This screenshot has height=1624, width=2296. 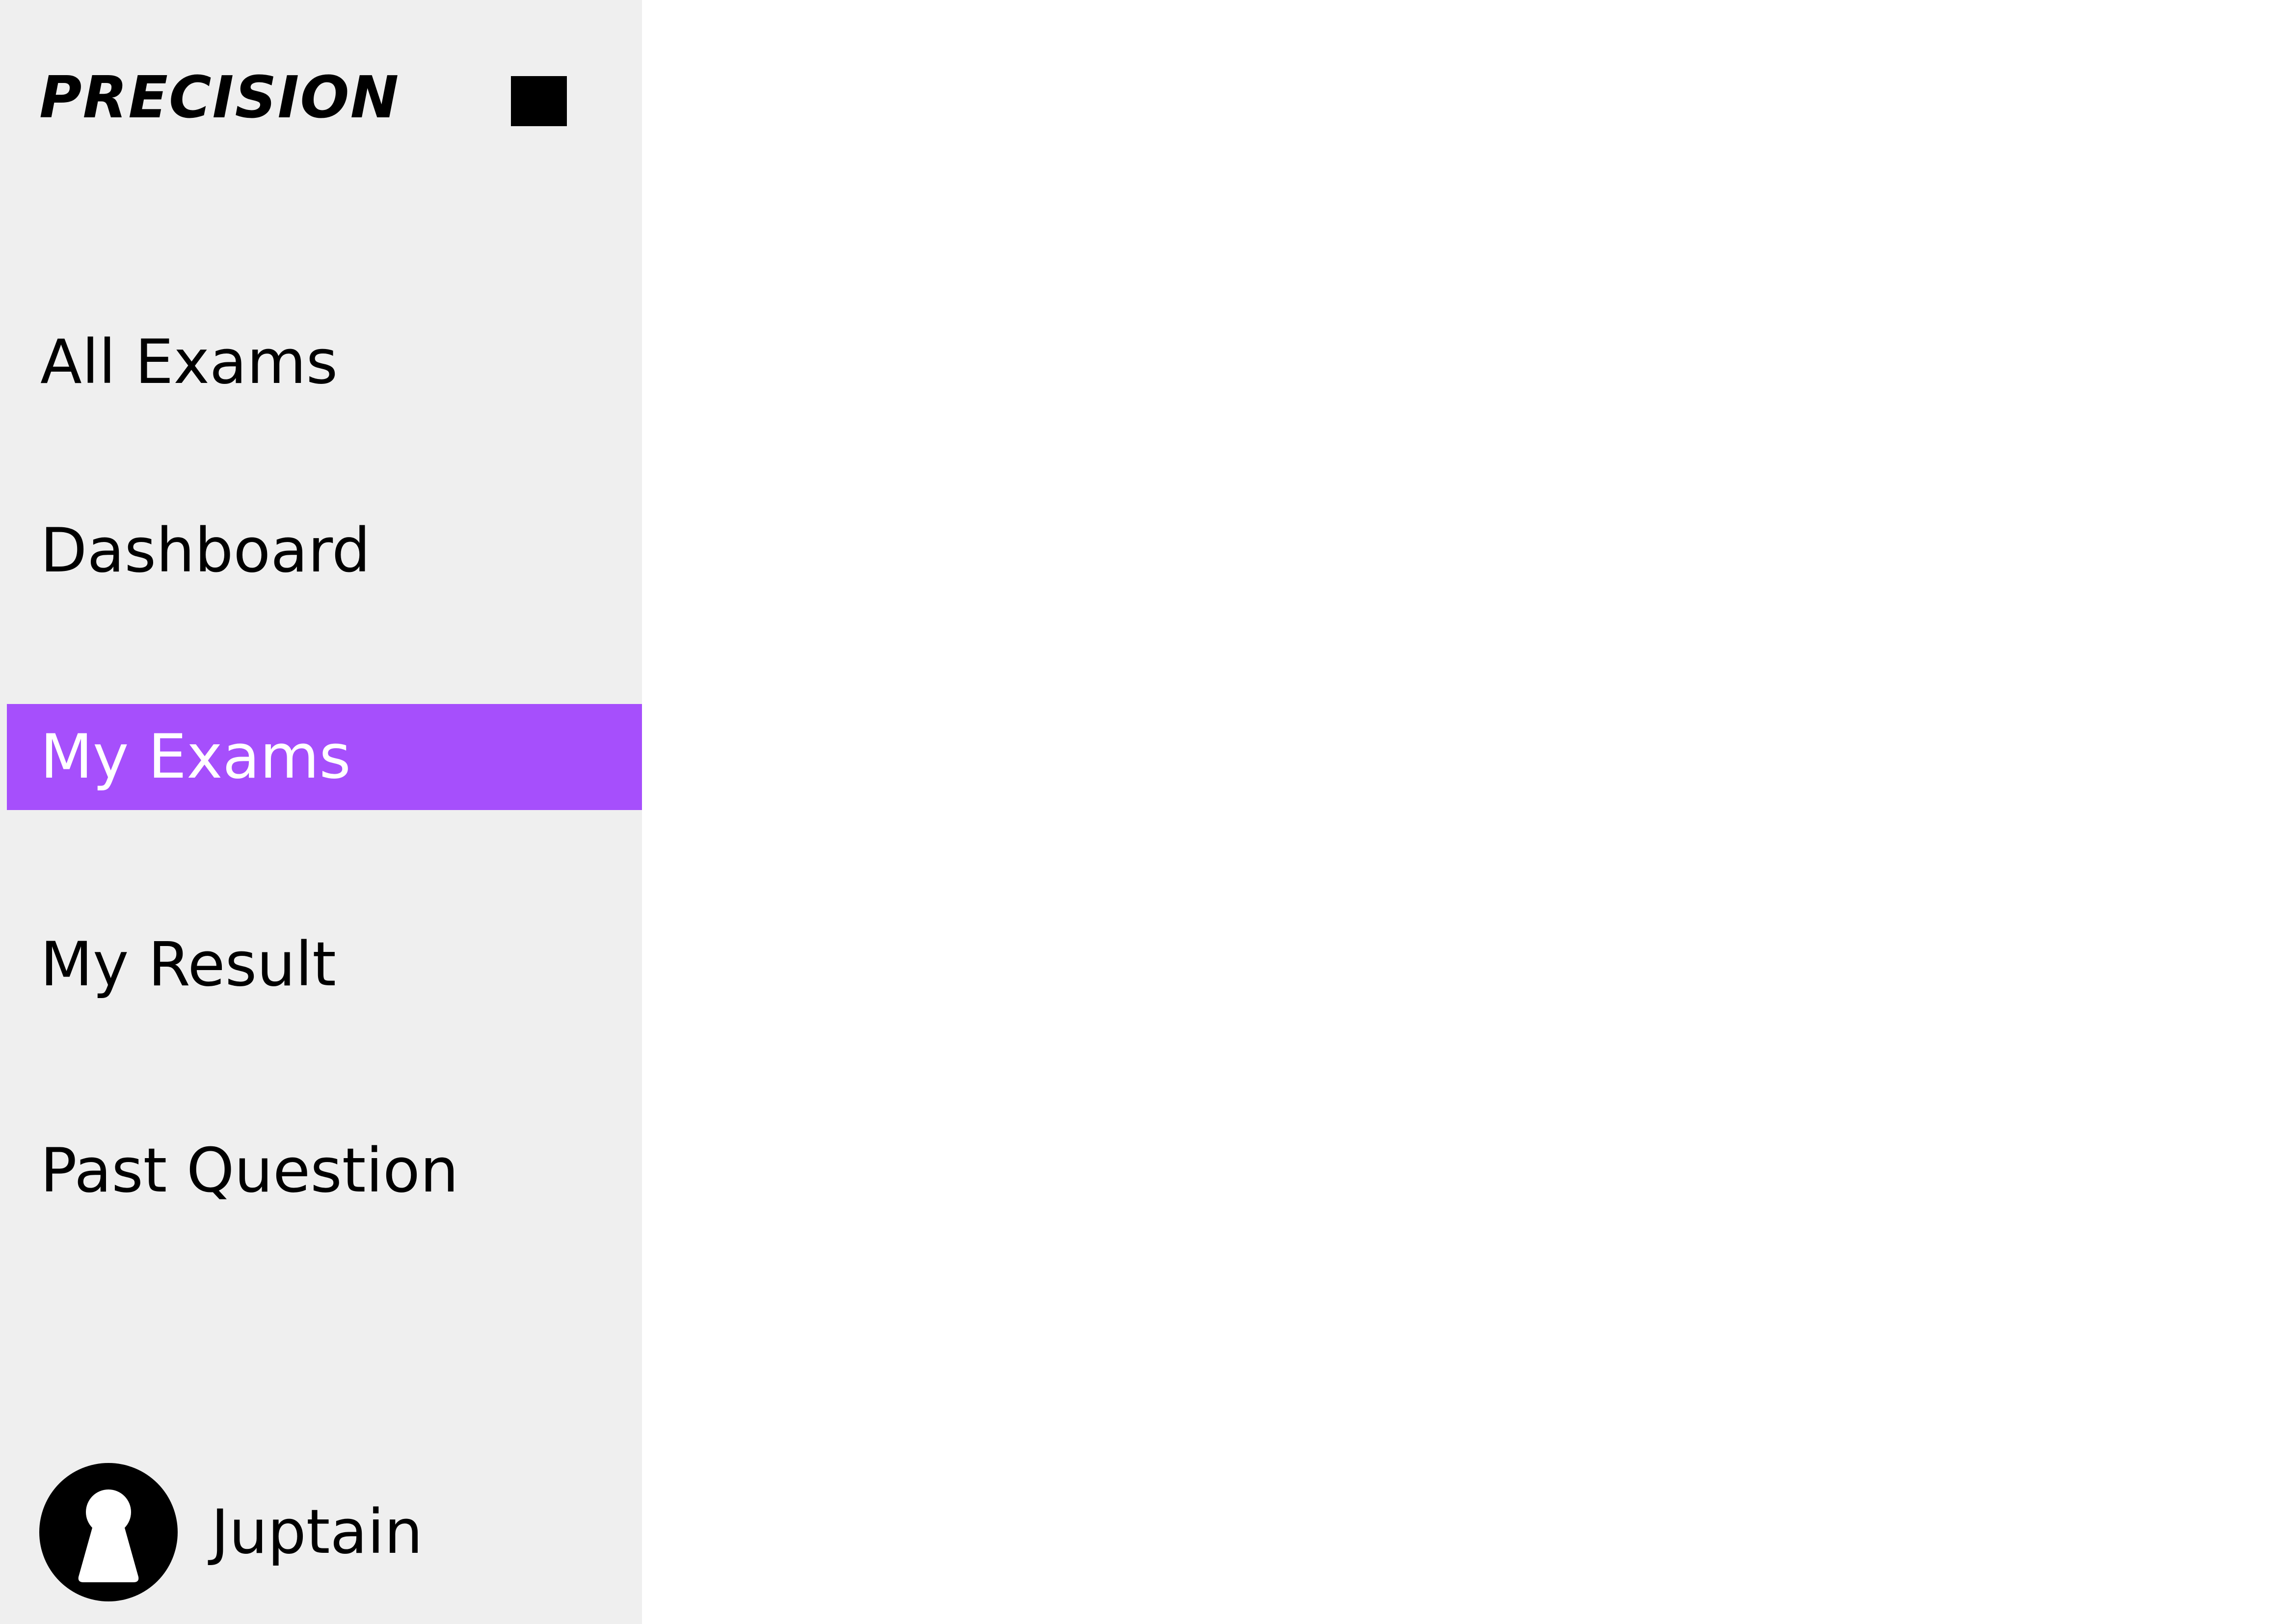 I want to click on sidebar-item-my-exams: My Exams, so click(x=326, y=757).